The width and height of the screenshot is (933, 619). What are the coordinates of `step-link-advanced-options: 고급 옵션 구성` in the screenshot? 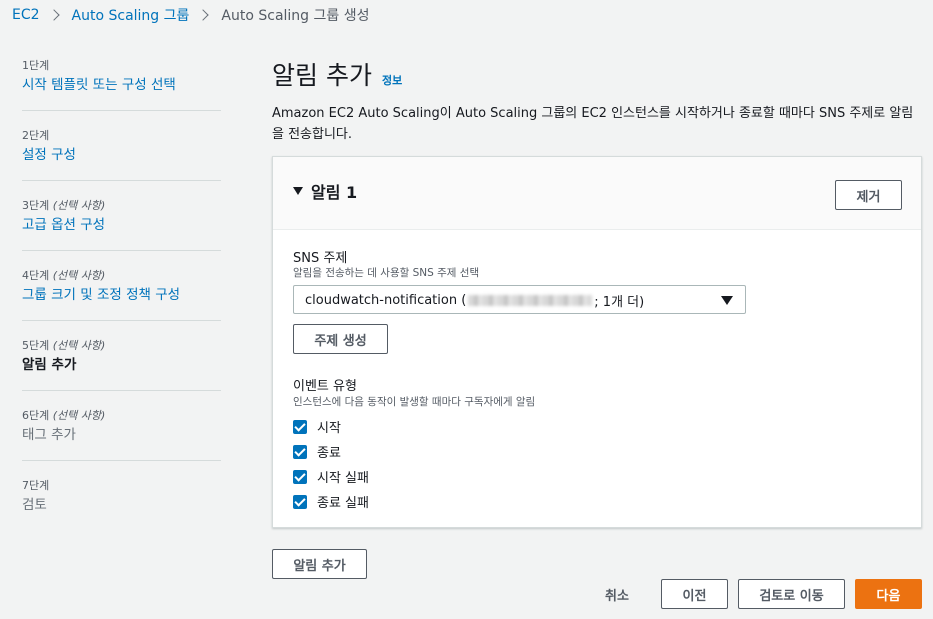 It's located at (121, 225).